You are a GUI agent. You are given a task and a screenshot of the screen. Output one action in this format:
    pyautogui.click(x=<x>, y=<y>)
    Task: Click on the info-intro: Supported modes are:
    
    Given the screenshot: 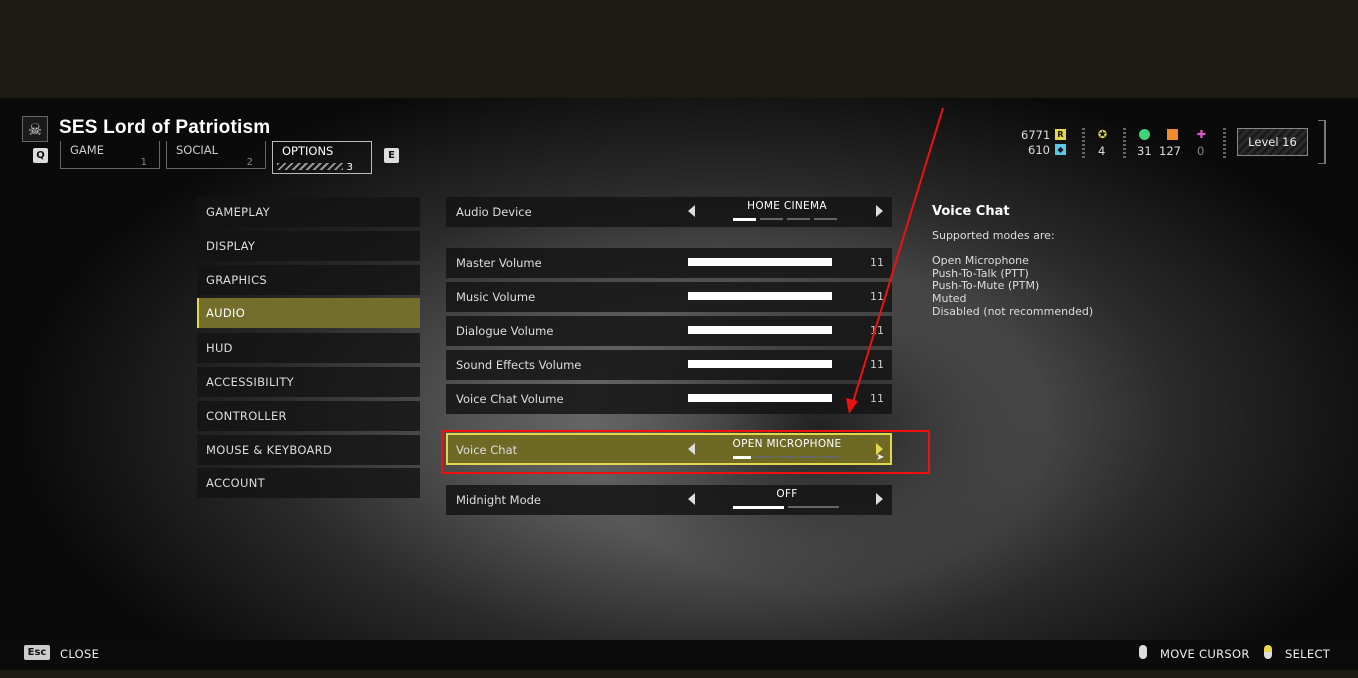 What is the action you would take?
    pyautogui.click(x=993, y=235)
    